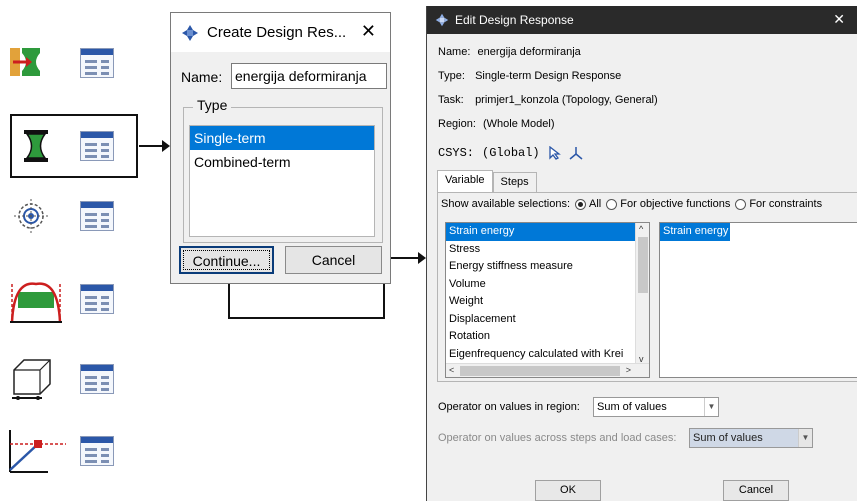 This screenshot has width=857, height=501. What do you see at coordinates (632, 407) in the screenshot?
I see `operator-region-value: Sum of values` at bounding box center [632, 407].